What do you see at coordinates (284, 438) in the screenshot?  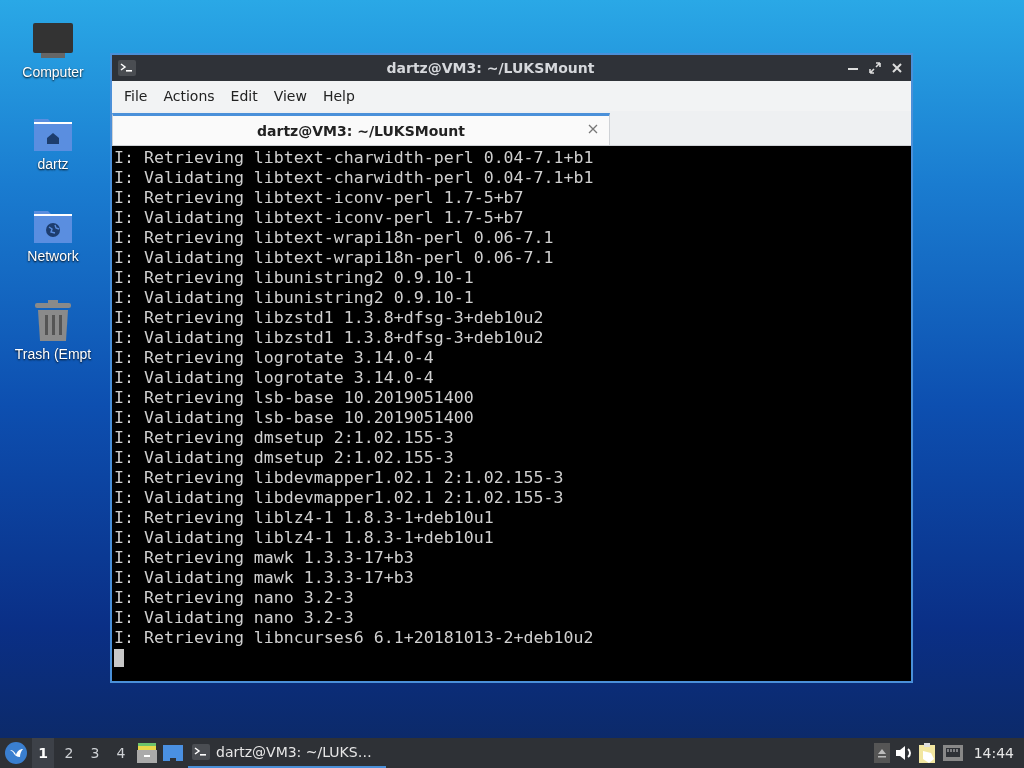 I see `output-line: I: Retrieving dmsetup 2:1.02.155-3` at bounding box center [284, 438].